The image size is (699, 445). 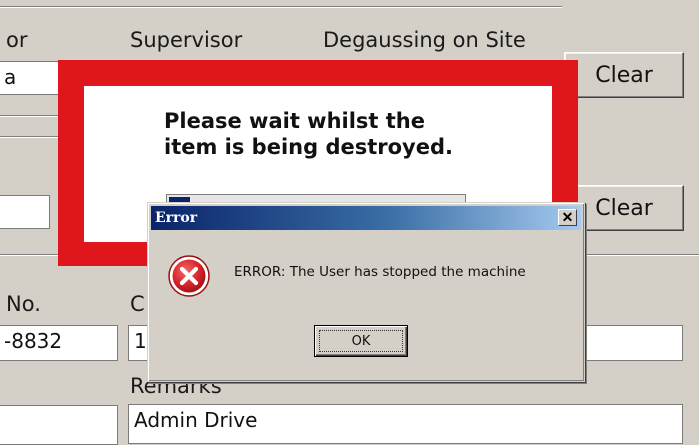 What do you see at coordinates (631, 343) in the screenshot?
I see `right-field-lower` at bounding box center [631, 343].